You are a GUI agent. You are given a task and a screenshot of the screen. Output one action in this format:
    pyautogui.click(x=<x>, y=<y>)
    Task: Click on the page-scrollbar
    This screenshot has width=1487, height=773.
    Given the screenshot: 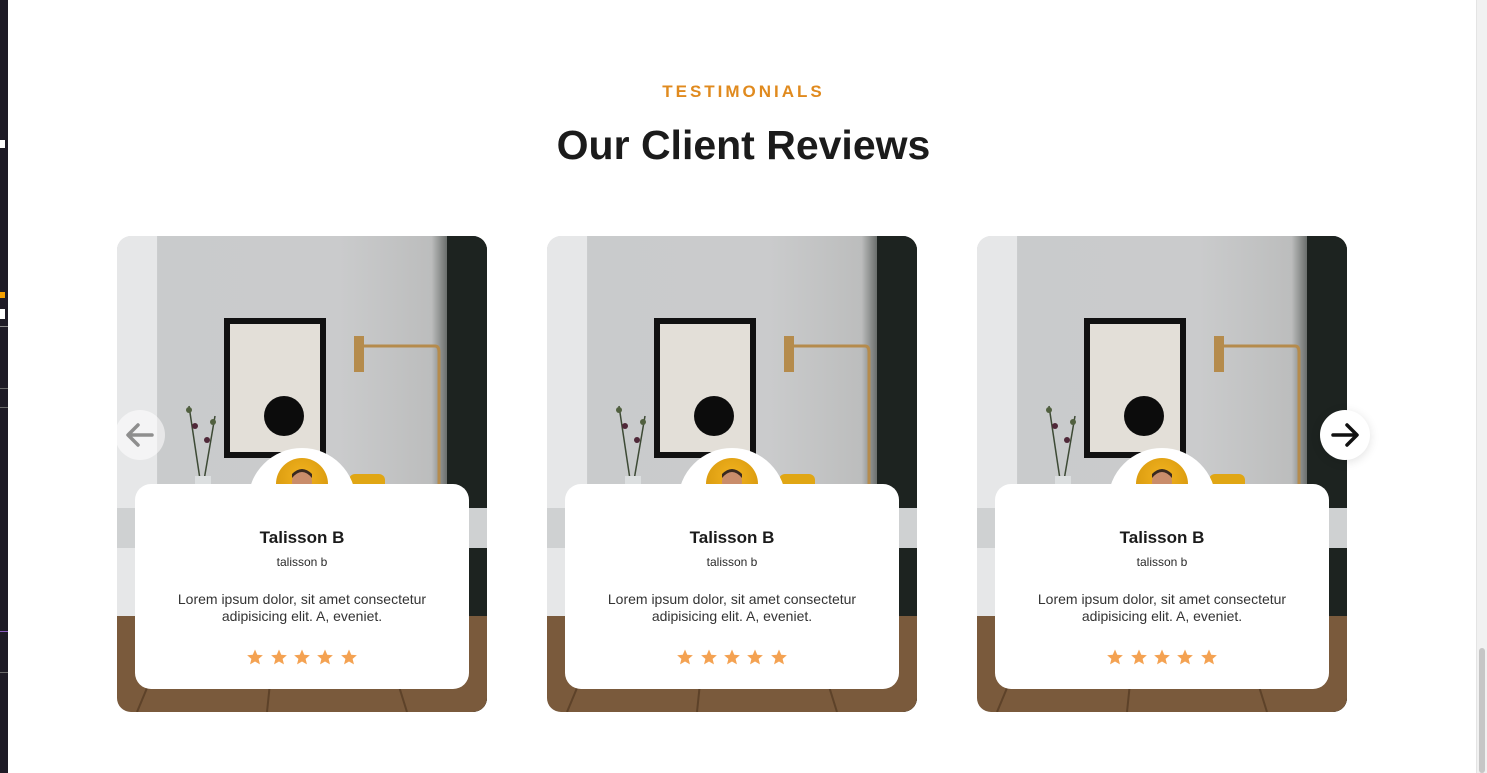 What is the action you would take?
    pyautogui.click(x=1481, y=386)
    